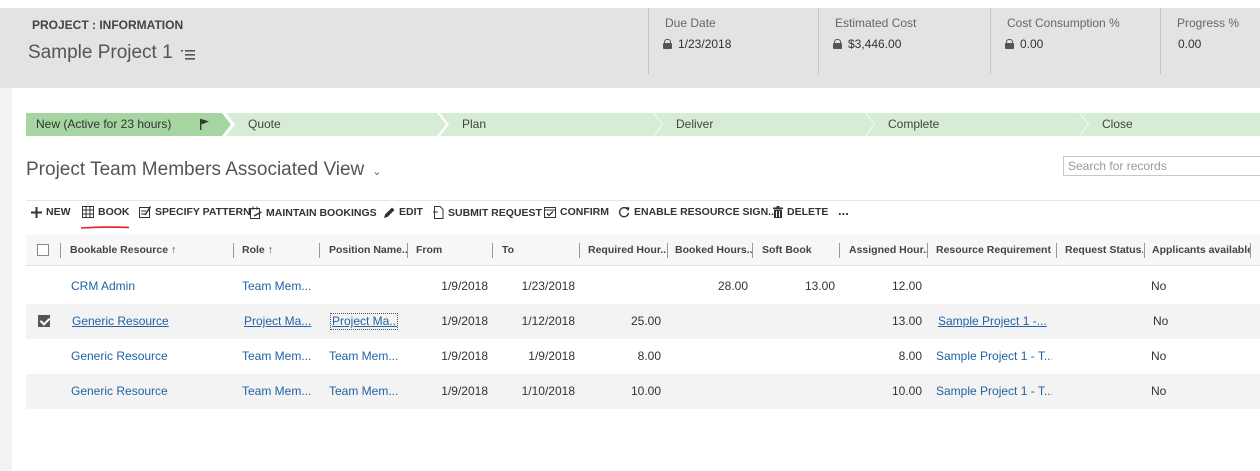 The image size is (1260, 471). What do you see at coordinates (438, 212) in the screenshot?
I see `document-icon` at bounding box center [438, 212].